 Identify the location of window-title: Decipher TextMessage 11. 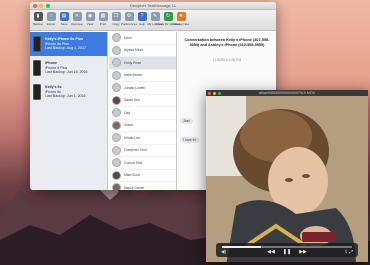
(153, 5).